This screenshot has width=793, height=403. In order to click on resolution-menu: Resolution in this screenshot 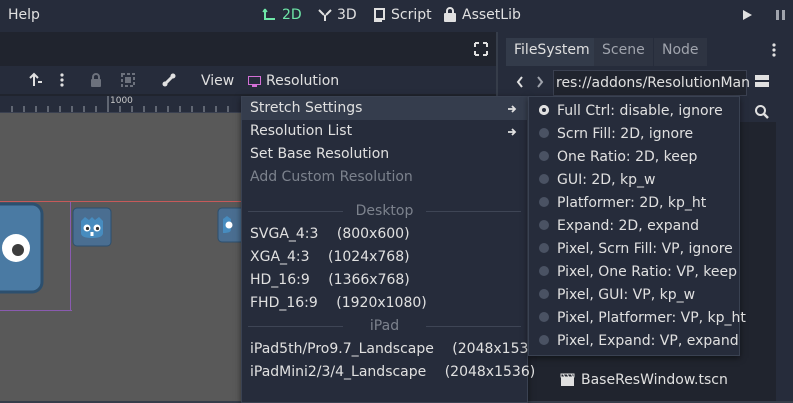, I will do `click(302, 81)`.